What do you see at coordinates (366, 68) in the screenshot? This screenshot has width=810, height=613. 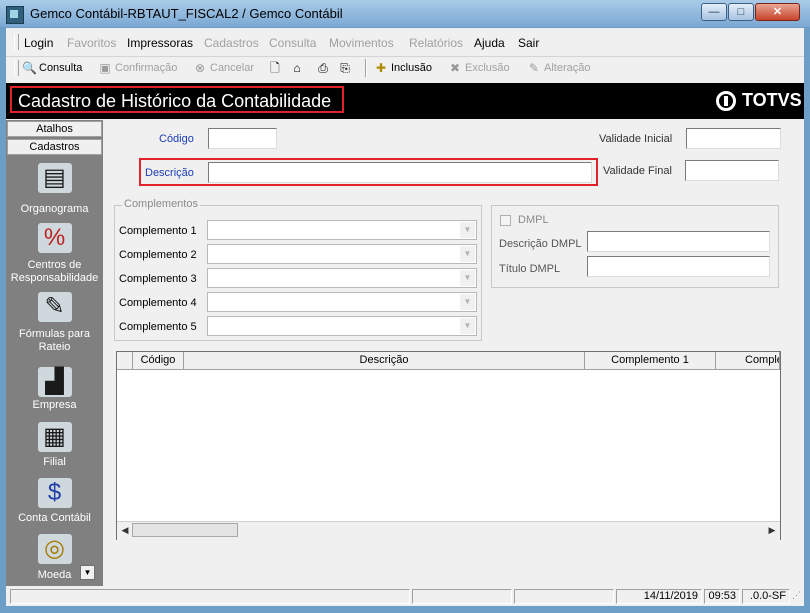 I see `toolbar-separator` at bounding box center [366, 68].